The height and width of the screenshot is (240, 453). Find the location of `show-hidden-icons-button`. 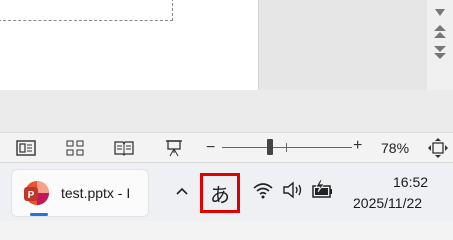

show-hidden-icons-button is located at coordinates (182, 191).